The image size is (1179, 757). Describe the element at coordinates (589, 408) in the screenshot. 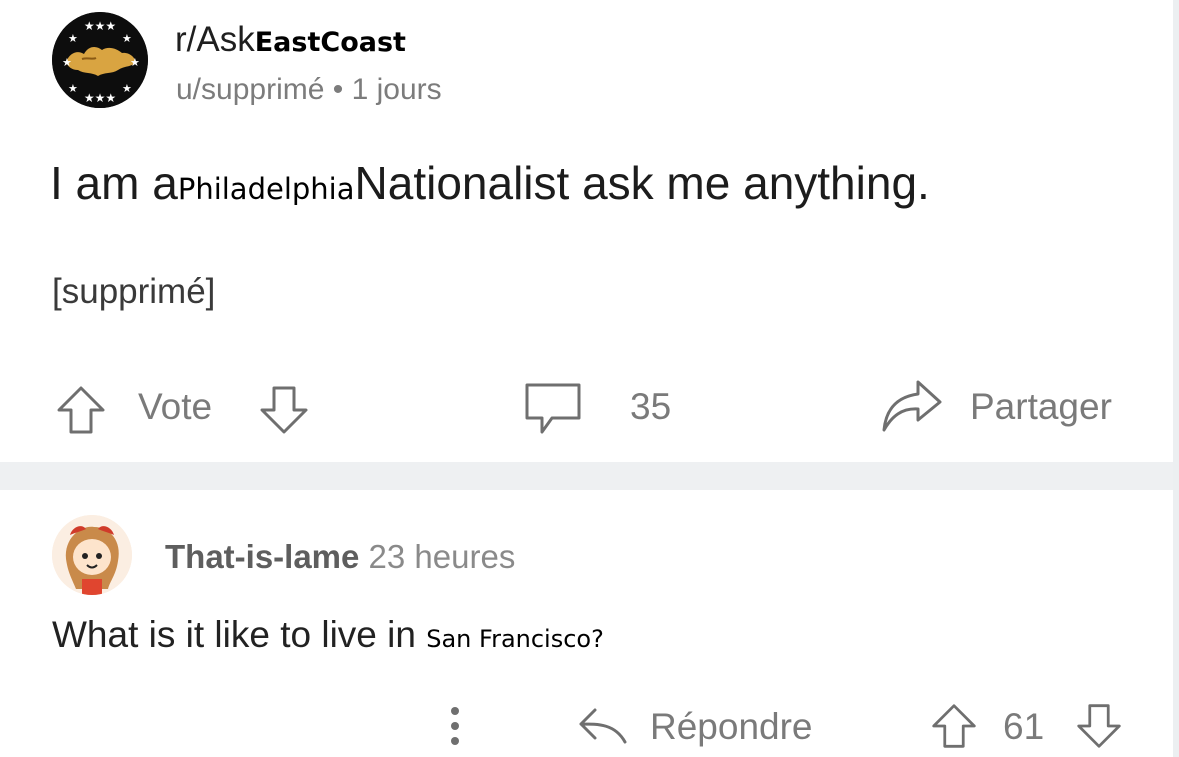

I see `post-action-bar: Vote 35 Partager` at that location.